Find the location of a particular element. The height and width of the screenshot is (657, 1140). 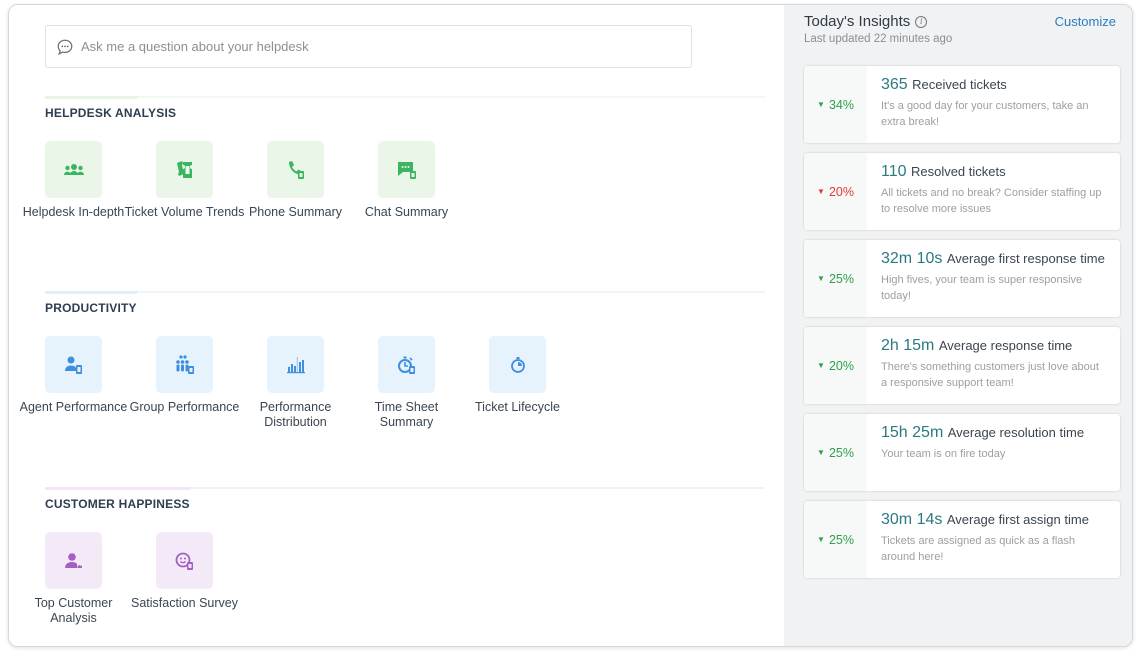

report-tile-performance-distribution: Performance Distribution is located at coordinates (295, 383).